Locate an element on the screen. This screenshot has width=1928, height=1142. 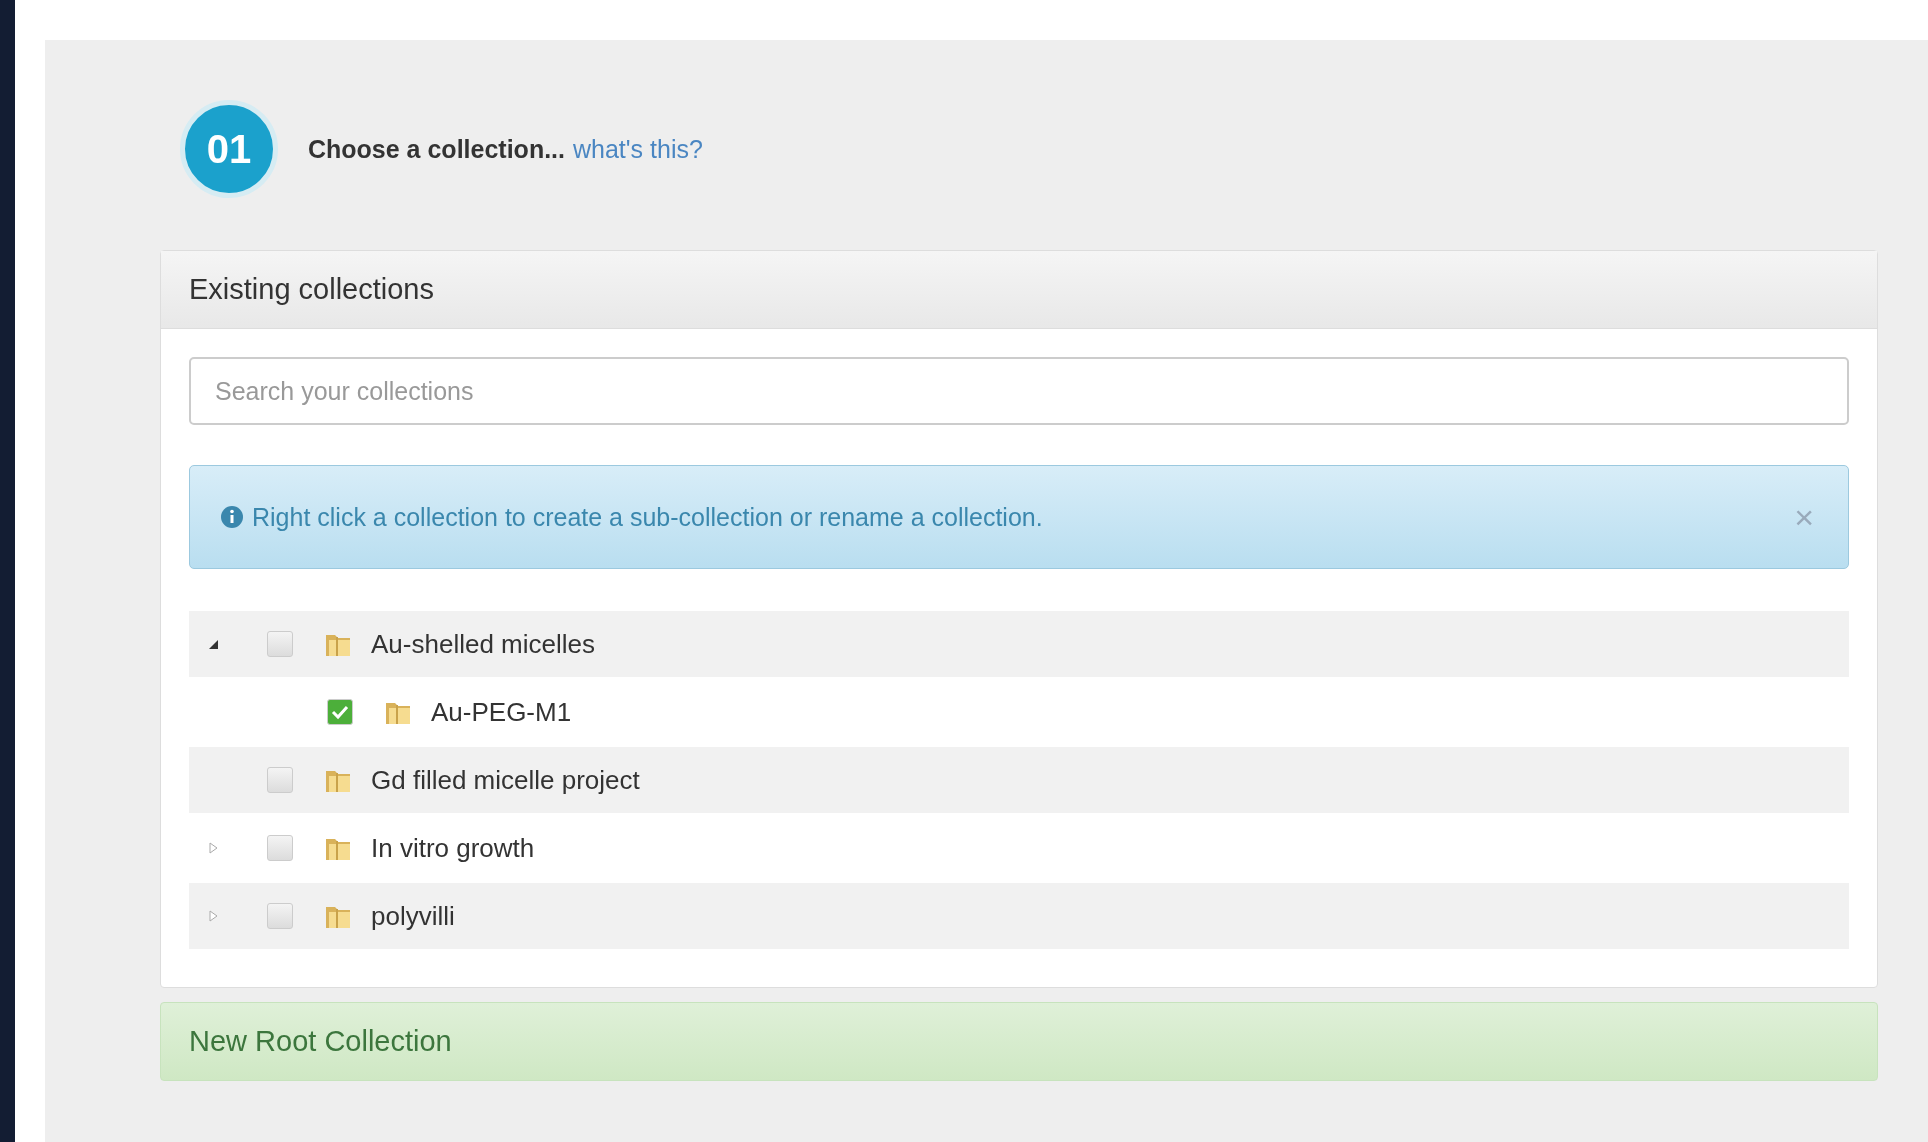
step-number: 01 is located at coordinates (229, 149).